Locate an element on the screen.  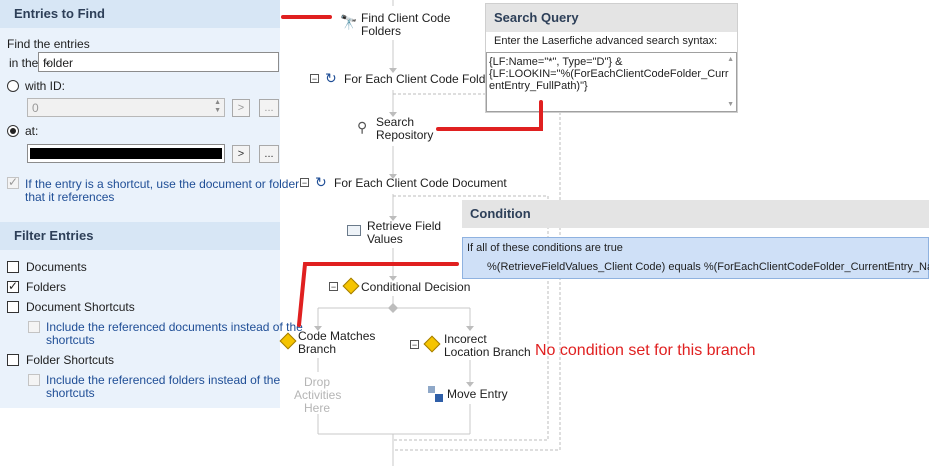
annotation-line-search is located at coordinates (489, 115).